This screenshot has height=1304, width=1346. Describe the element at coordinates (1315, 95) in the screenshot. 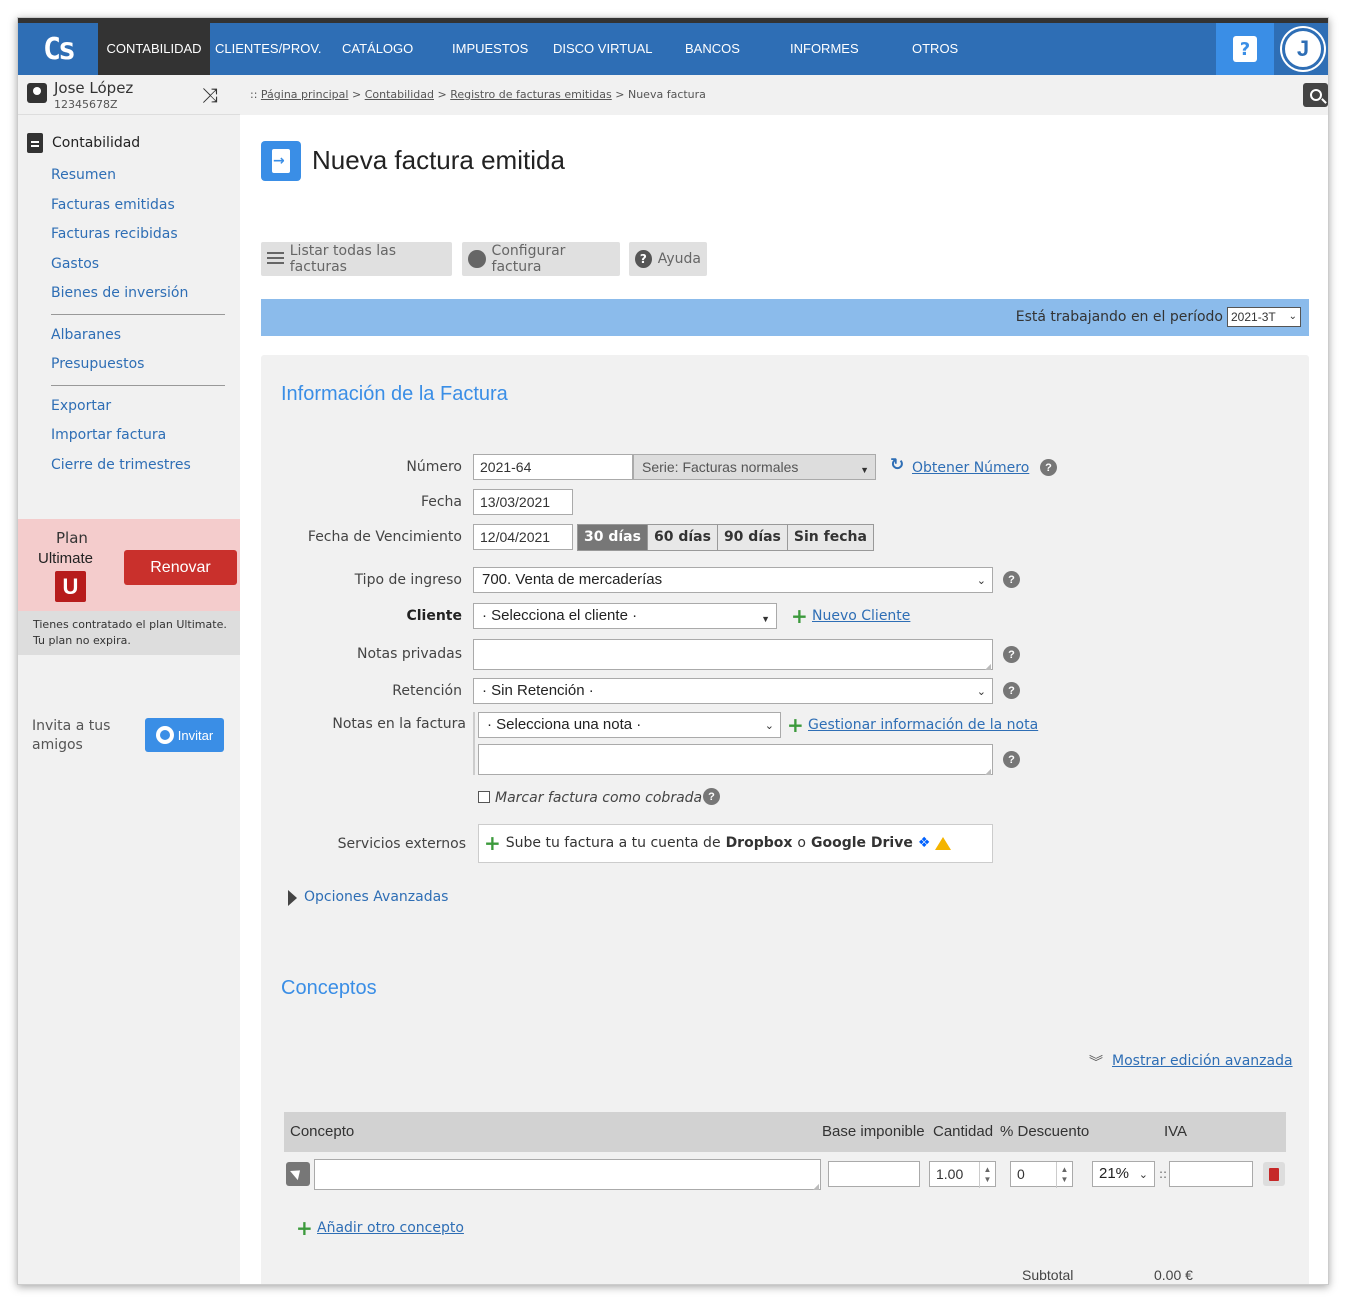

I see `search-button` at that location.